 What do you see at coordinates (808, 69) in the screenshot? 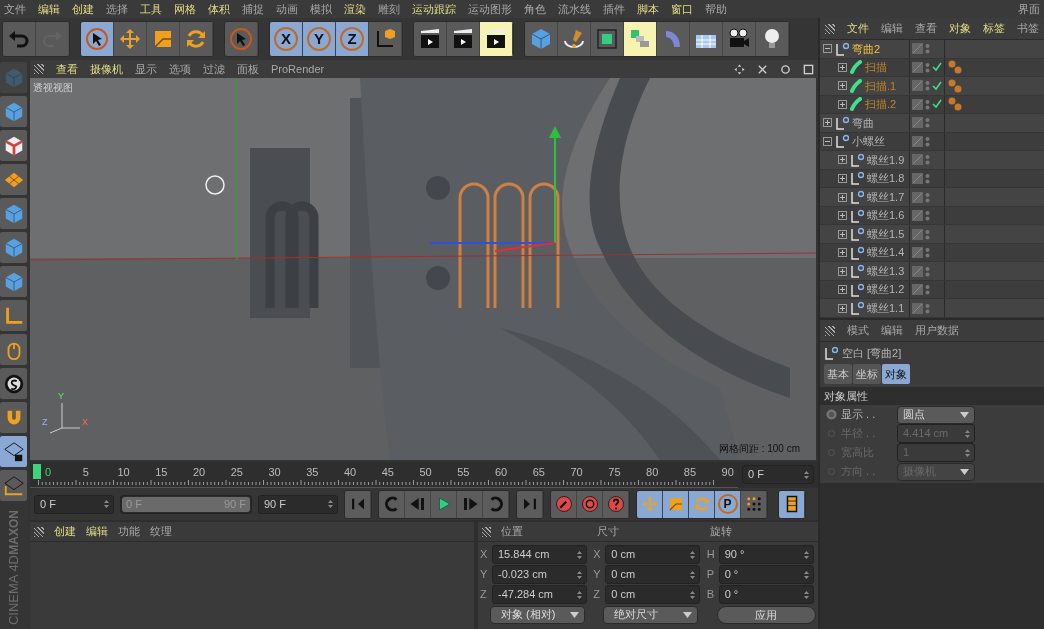
I see `maximize-icon` at bounding box center [808, 69].